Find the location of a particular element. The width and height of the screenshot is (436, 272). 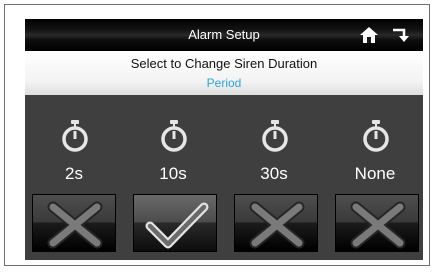

back-button is located at coordinates (401, 36).